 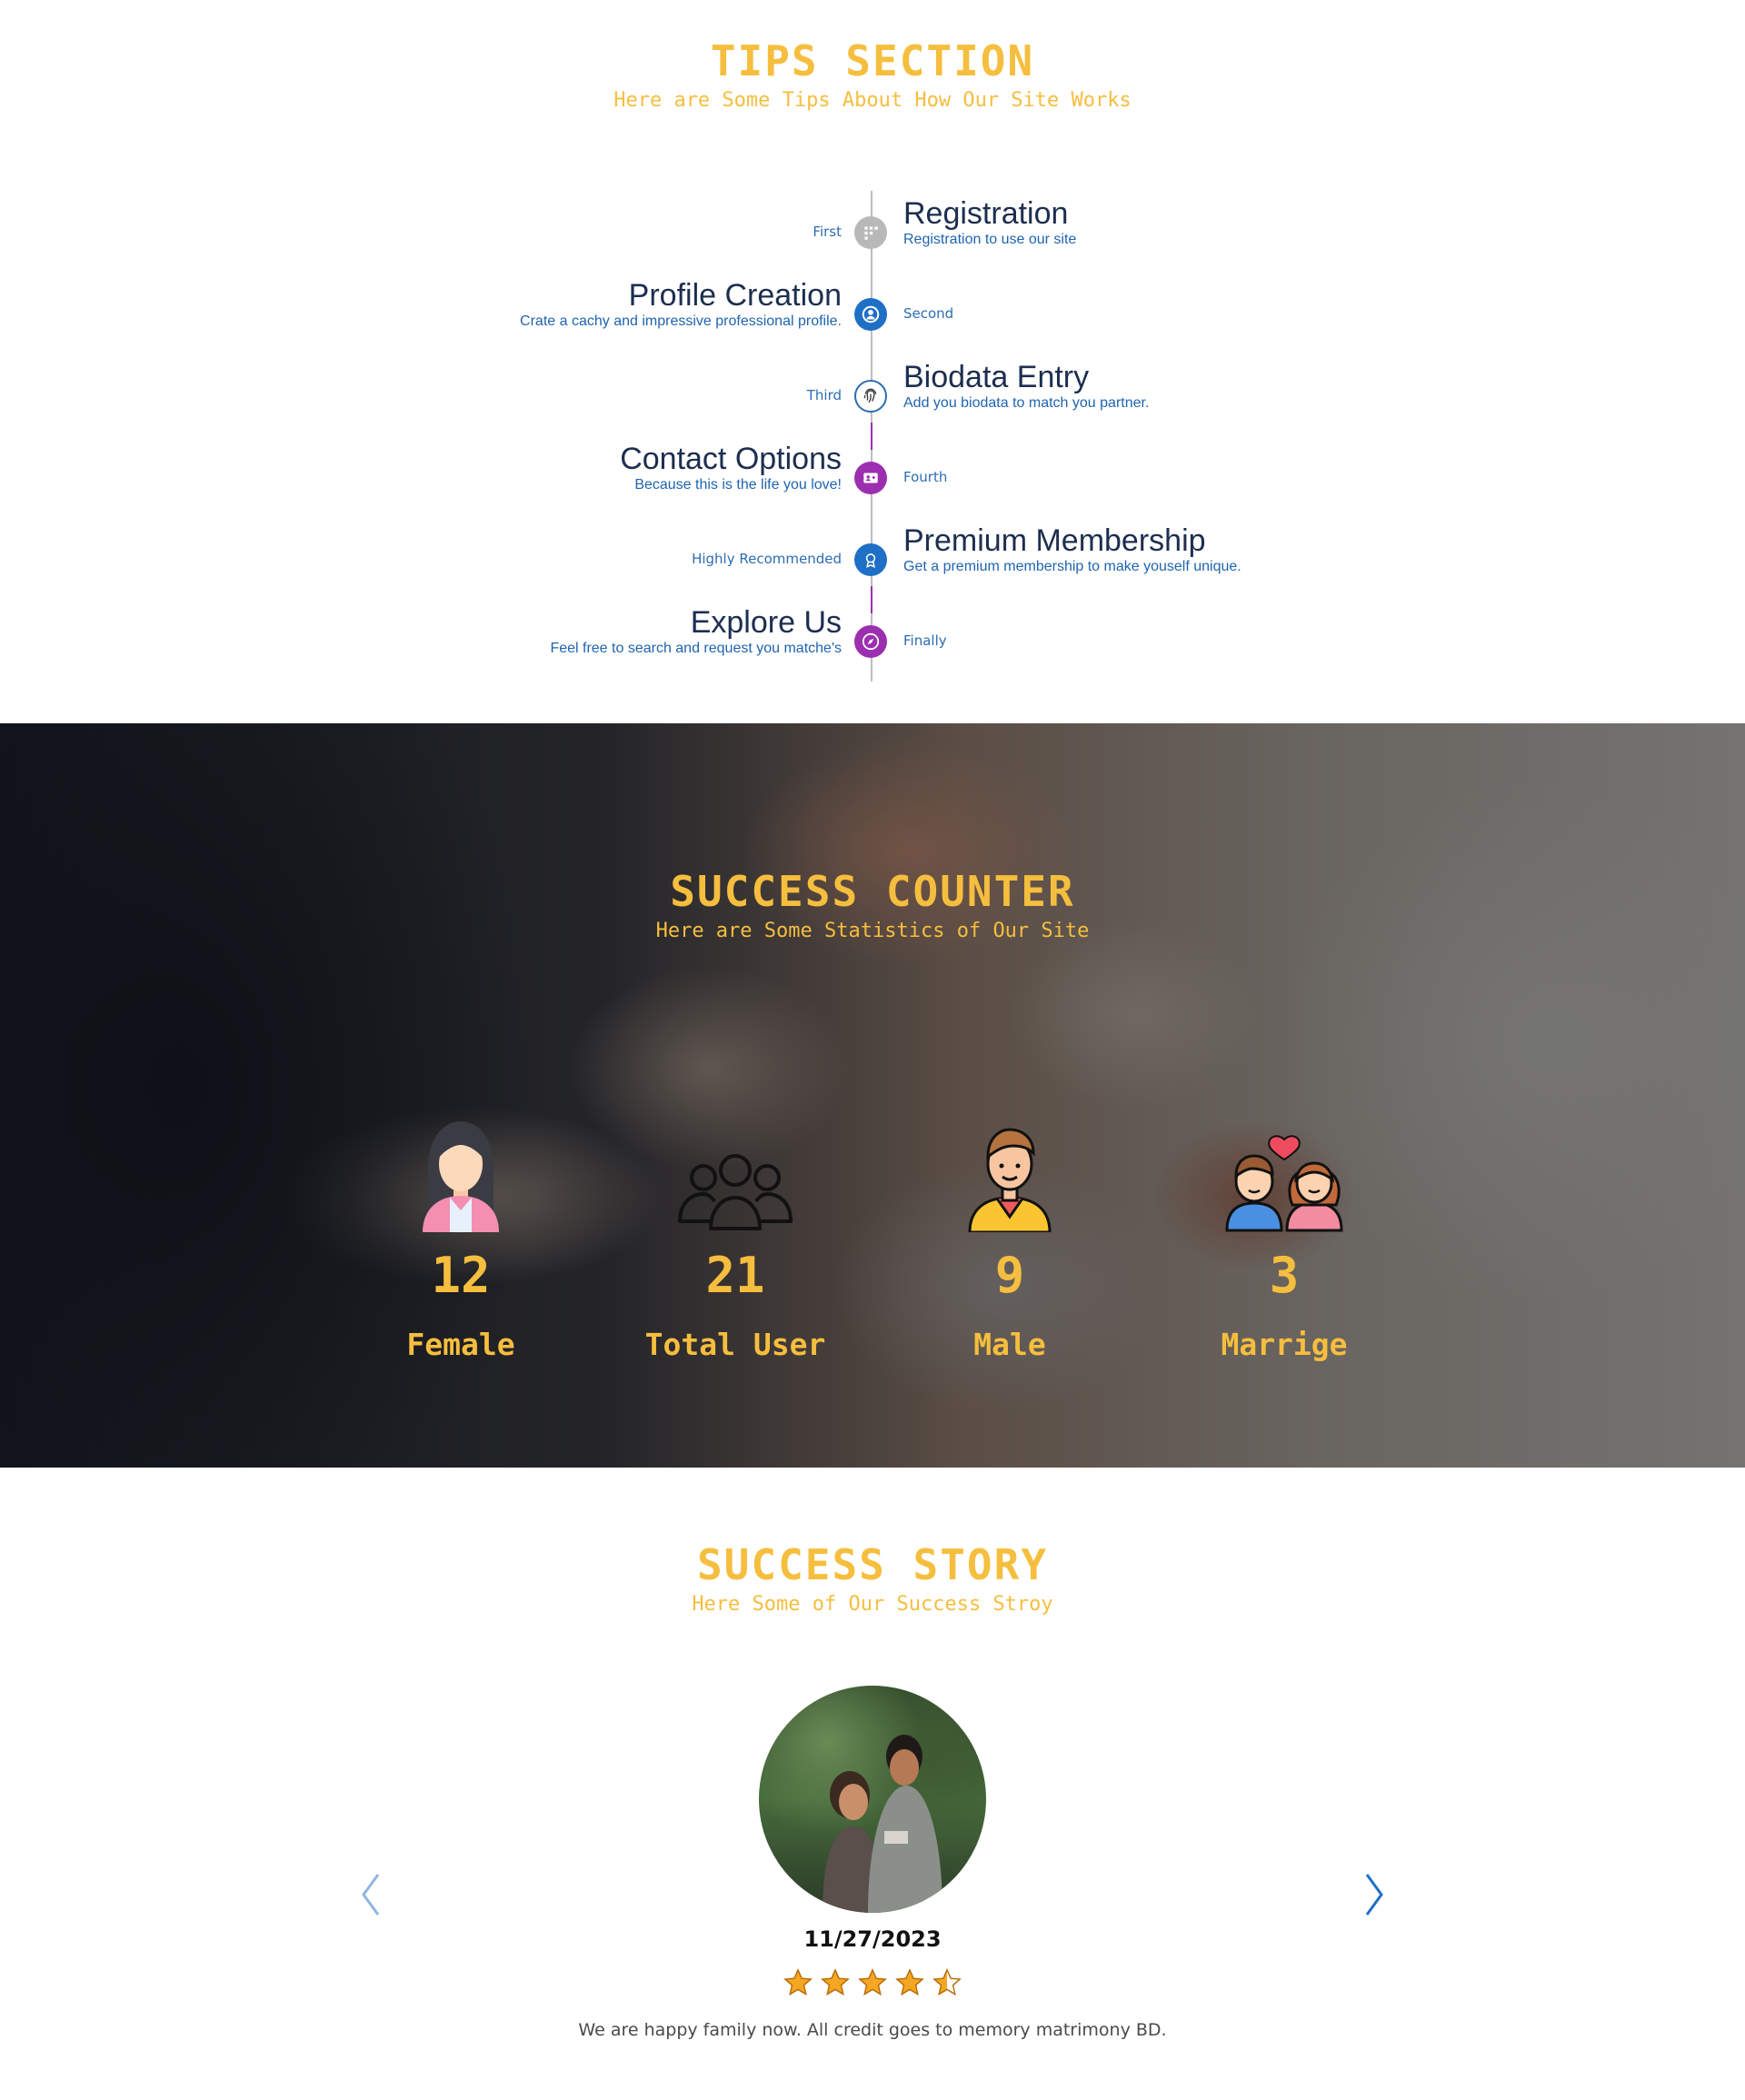 I want to click on stat-total-user: 21 Total User, so click(x=735, y=1233).